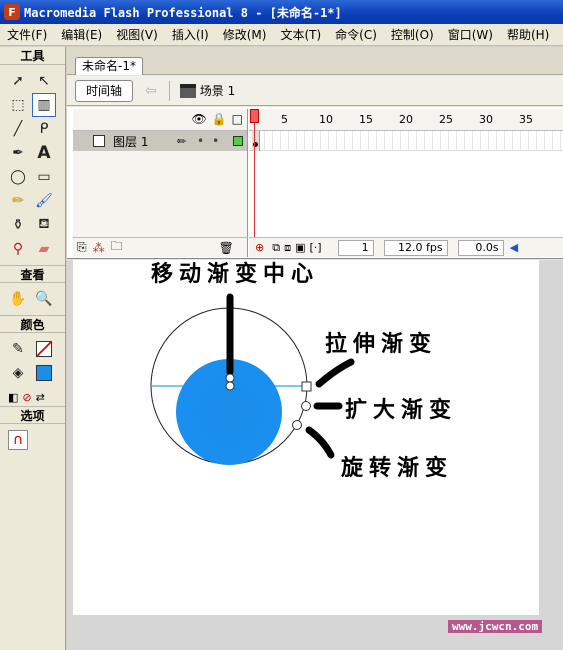 Image resolution: width=563 pixels, height=650 pixels. I want to click on rotate-gradient-label: 旋转渐变, so click(397, 468).